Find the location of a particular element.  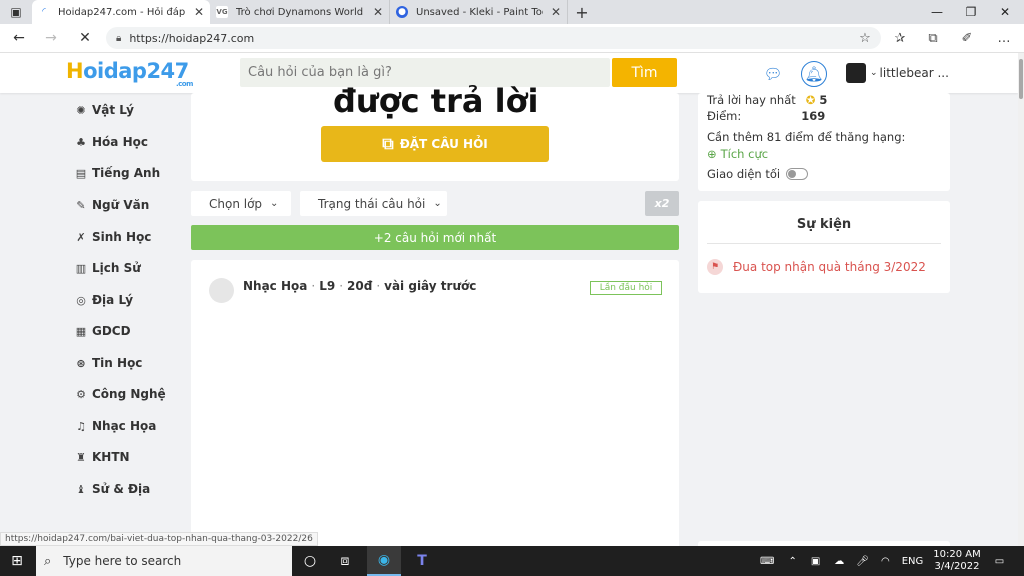

language-indicator: ENG is located at coordinates (913, 561).